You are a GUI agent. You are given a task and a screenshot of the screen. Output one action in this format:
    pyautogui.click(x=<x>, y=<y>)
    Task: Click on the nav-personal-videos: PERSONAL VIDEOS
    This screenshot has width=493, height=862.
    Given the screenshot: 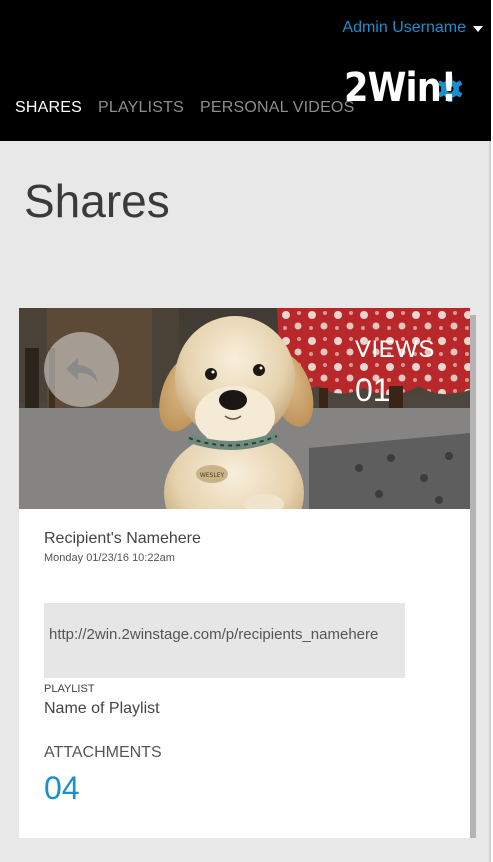 What is the action you would take?
    pyautogui.click(x=277, y=108)
    